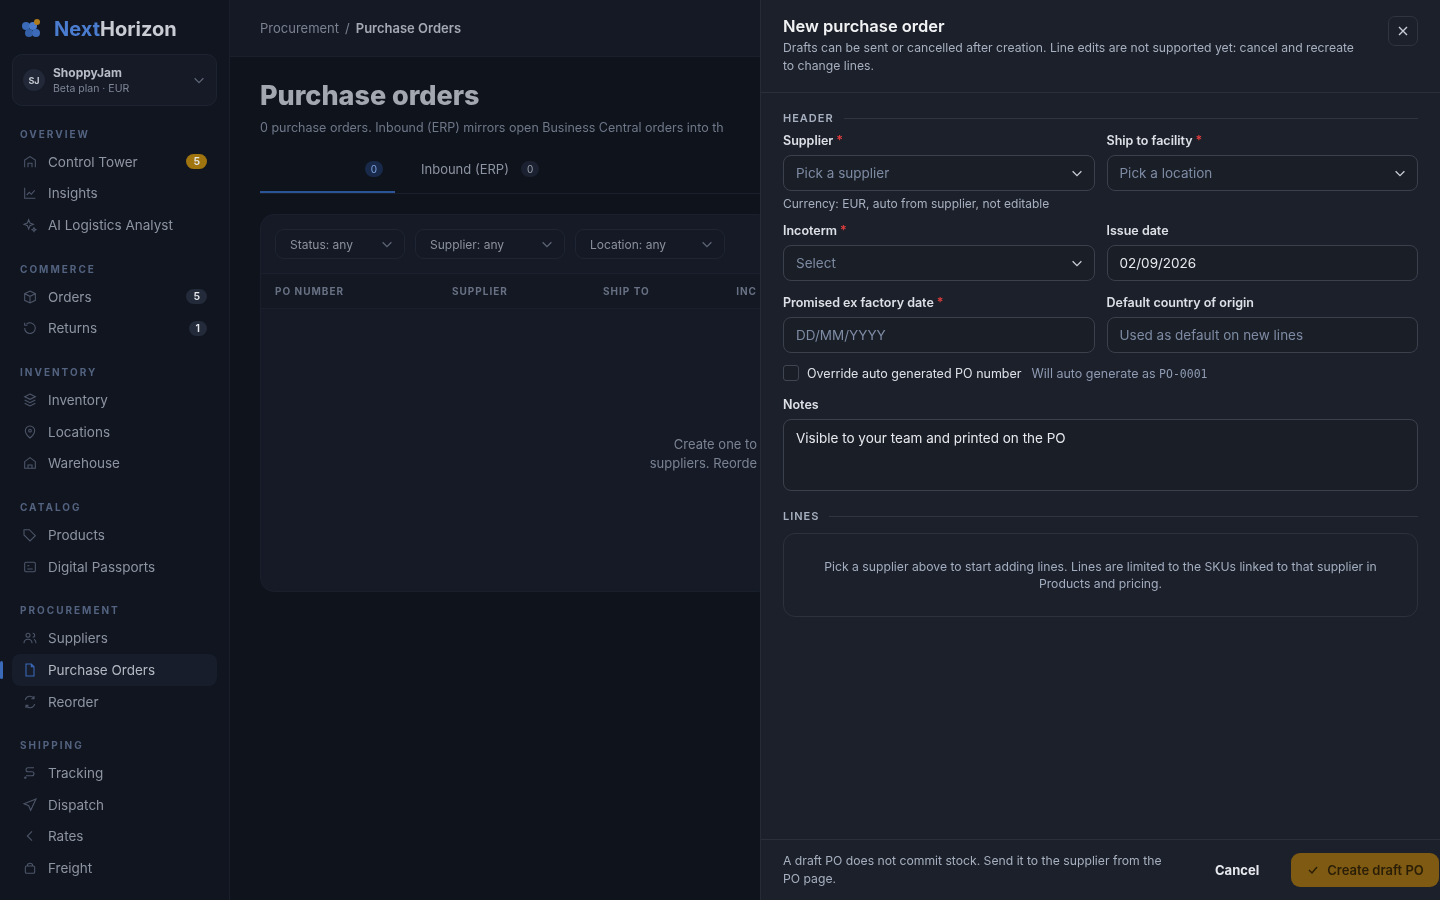  I want to click on sidebar-item: Orders 5, so click(114, 296).